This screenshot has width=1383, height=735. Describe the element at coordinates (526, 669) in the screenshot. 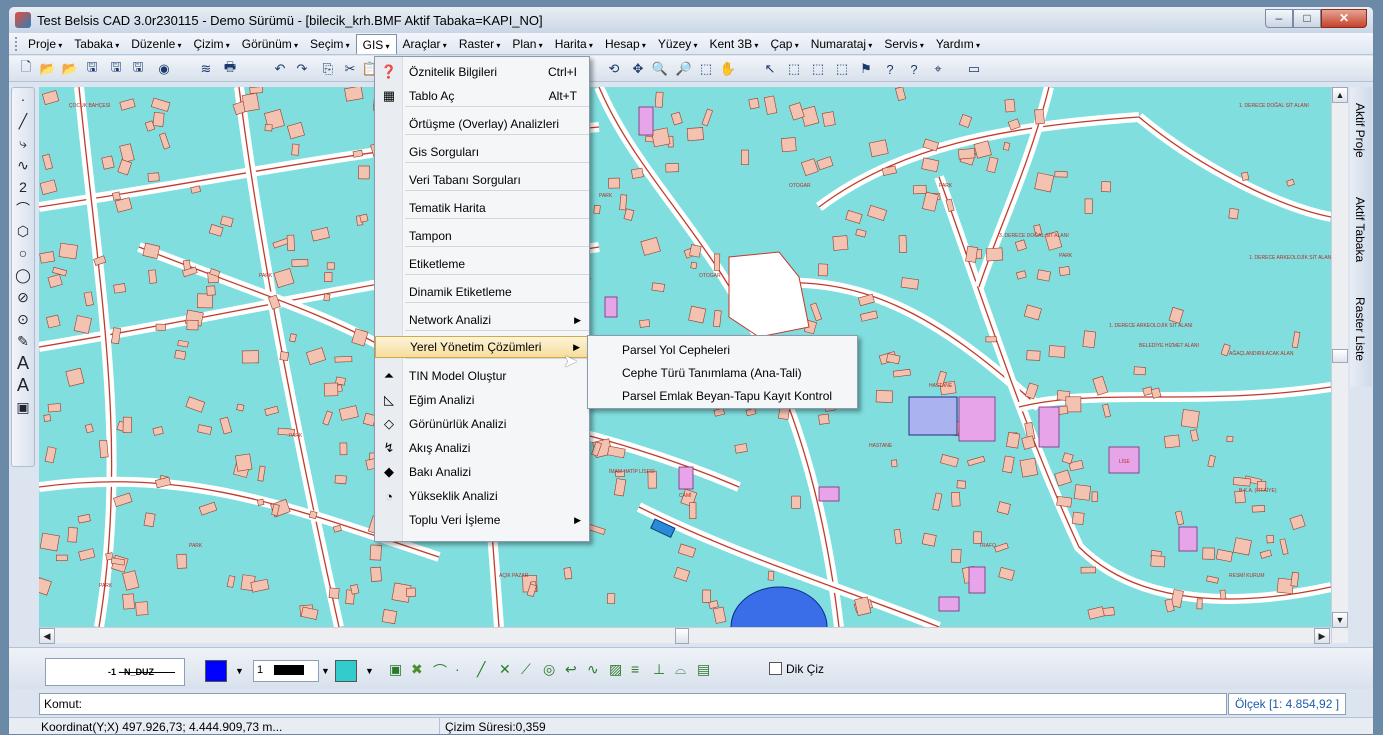

I see `segment-tool-icon: ⟋` at that location.